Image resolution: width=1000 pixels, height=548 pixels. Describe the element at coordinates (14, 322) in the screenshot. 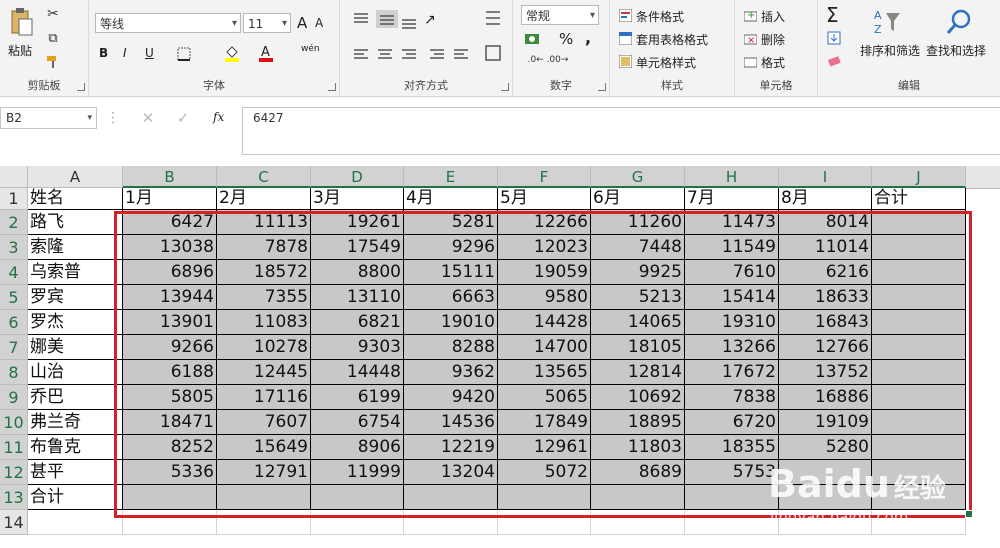

I see `row-header-6: 6` at that location.